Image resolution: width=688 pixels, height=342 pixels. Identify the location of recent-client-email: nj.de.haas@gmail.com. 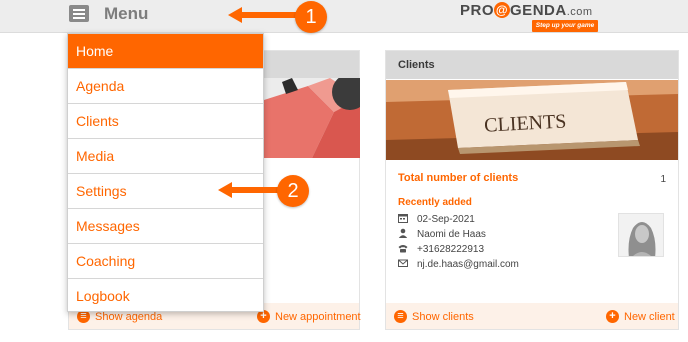
(468, 264).